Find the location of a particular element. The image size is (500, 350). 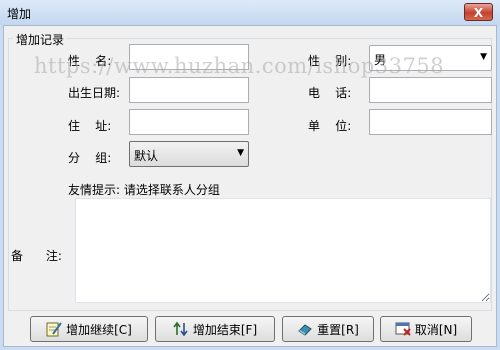

add-finish-label: 增加结束[F] is located at coordinates (225, 329).